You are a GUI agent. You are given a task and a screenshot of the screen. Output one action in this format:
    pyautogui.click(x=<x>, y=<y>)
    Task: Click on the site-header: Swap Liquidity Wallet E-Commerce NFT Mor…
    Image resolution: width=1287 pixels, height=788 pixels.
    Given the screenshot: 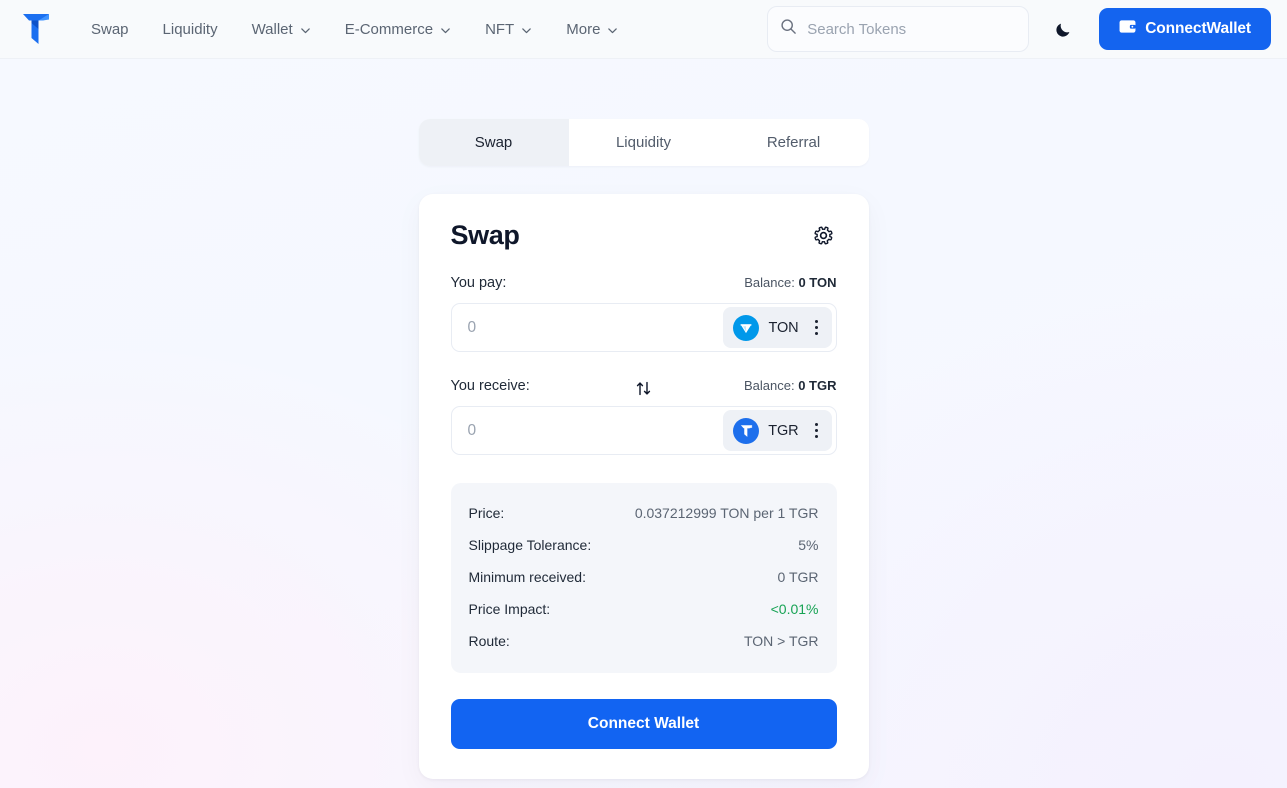 What is the action you would take?
    pyautogui.click(x=643, y=29)
    